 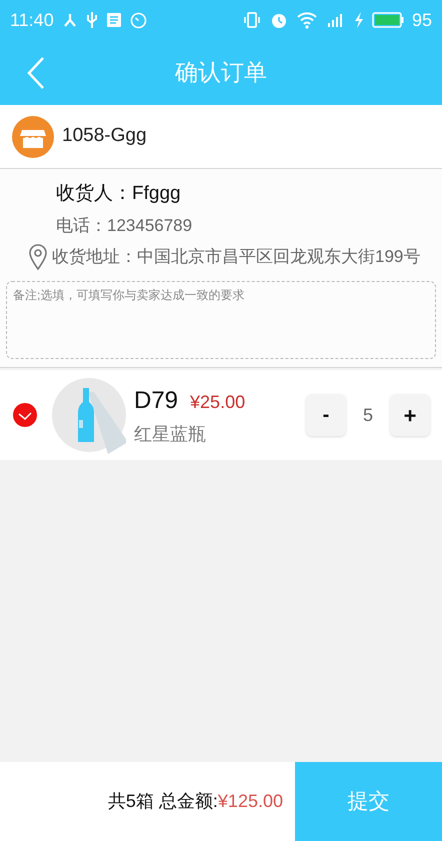 I want to click on charging-icon, so click(x=359, y=20).